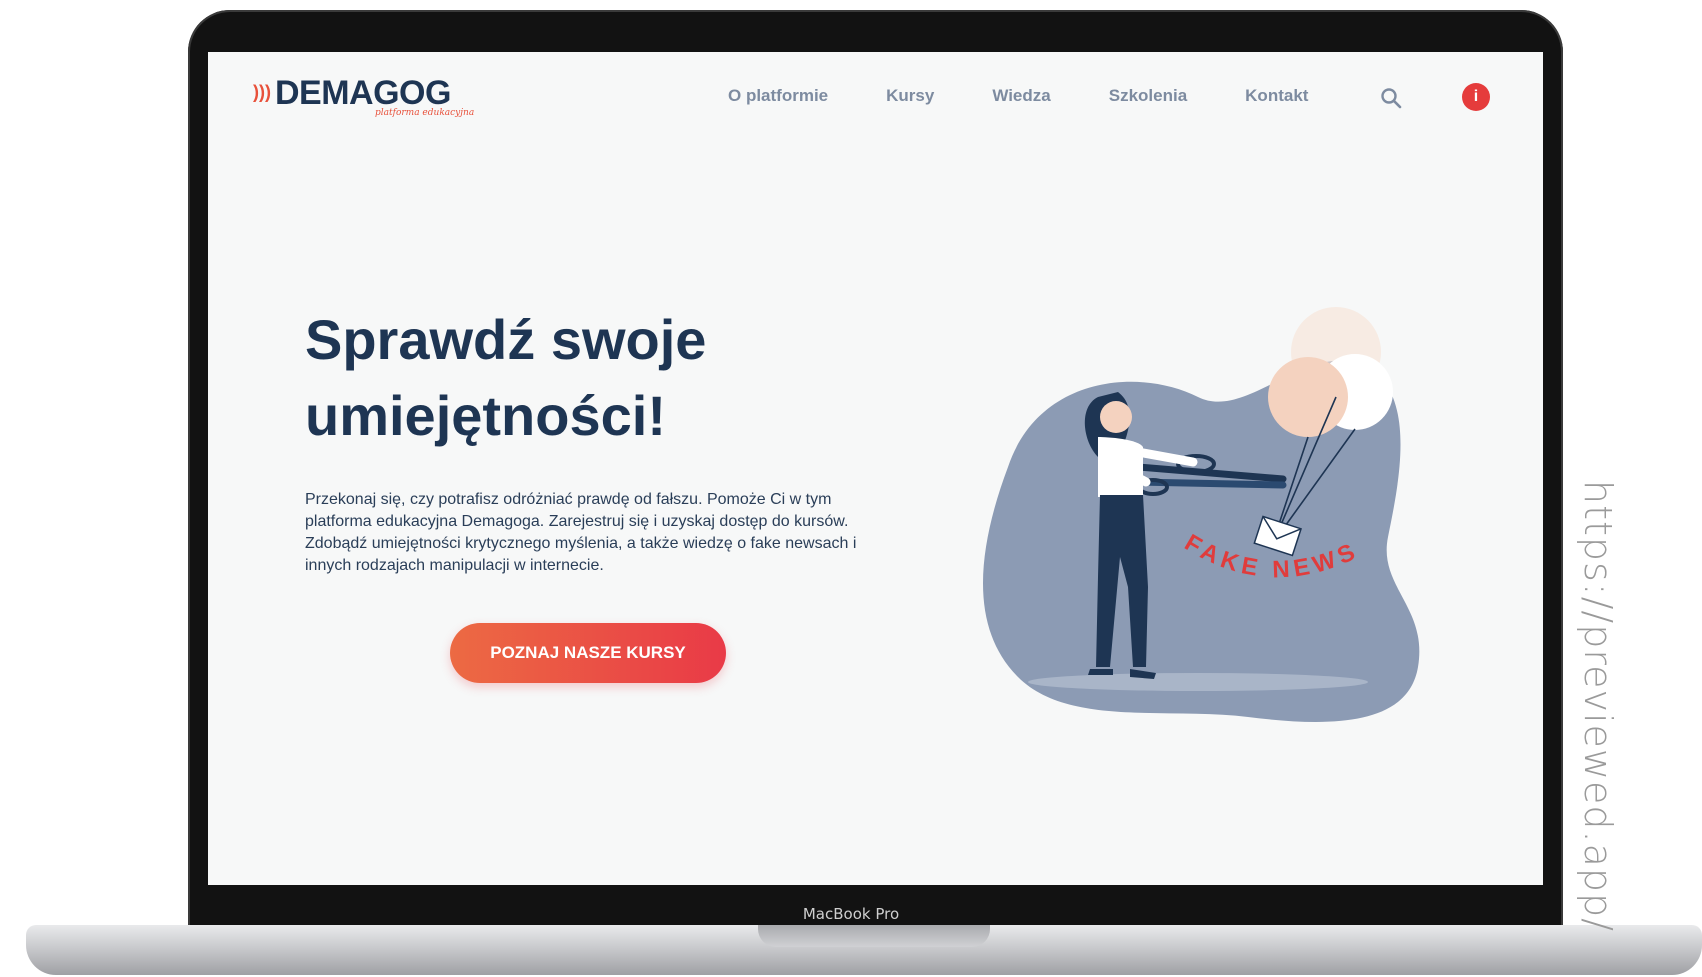 The height and width of the screenshot is (977, 1702). What do you see at coordinates (1391, 98) in the screenshot?
I see `search-icon` at bounding box center [1391, 98].